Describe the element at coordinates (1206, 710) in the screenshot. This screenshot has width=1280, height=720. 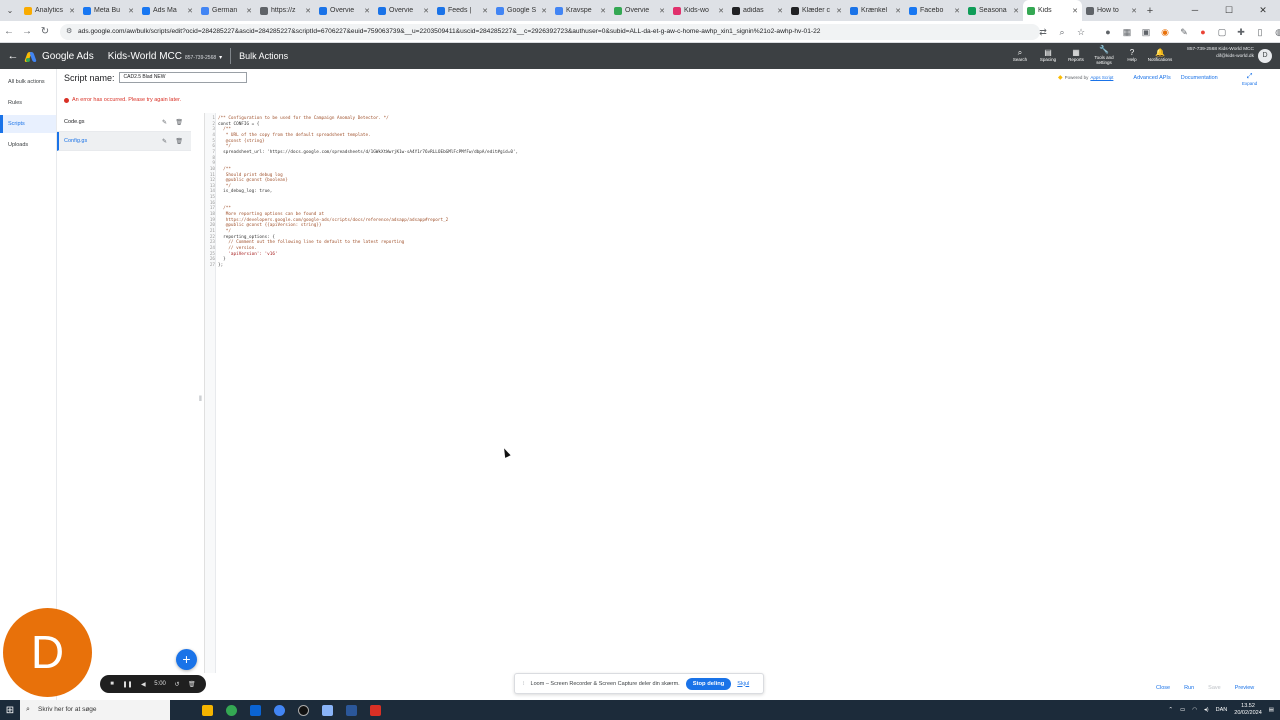
I see `volume-icon: ◂)` at that location.